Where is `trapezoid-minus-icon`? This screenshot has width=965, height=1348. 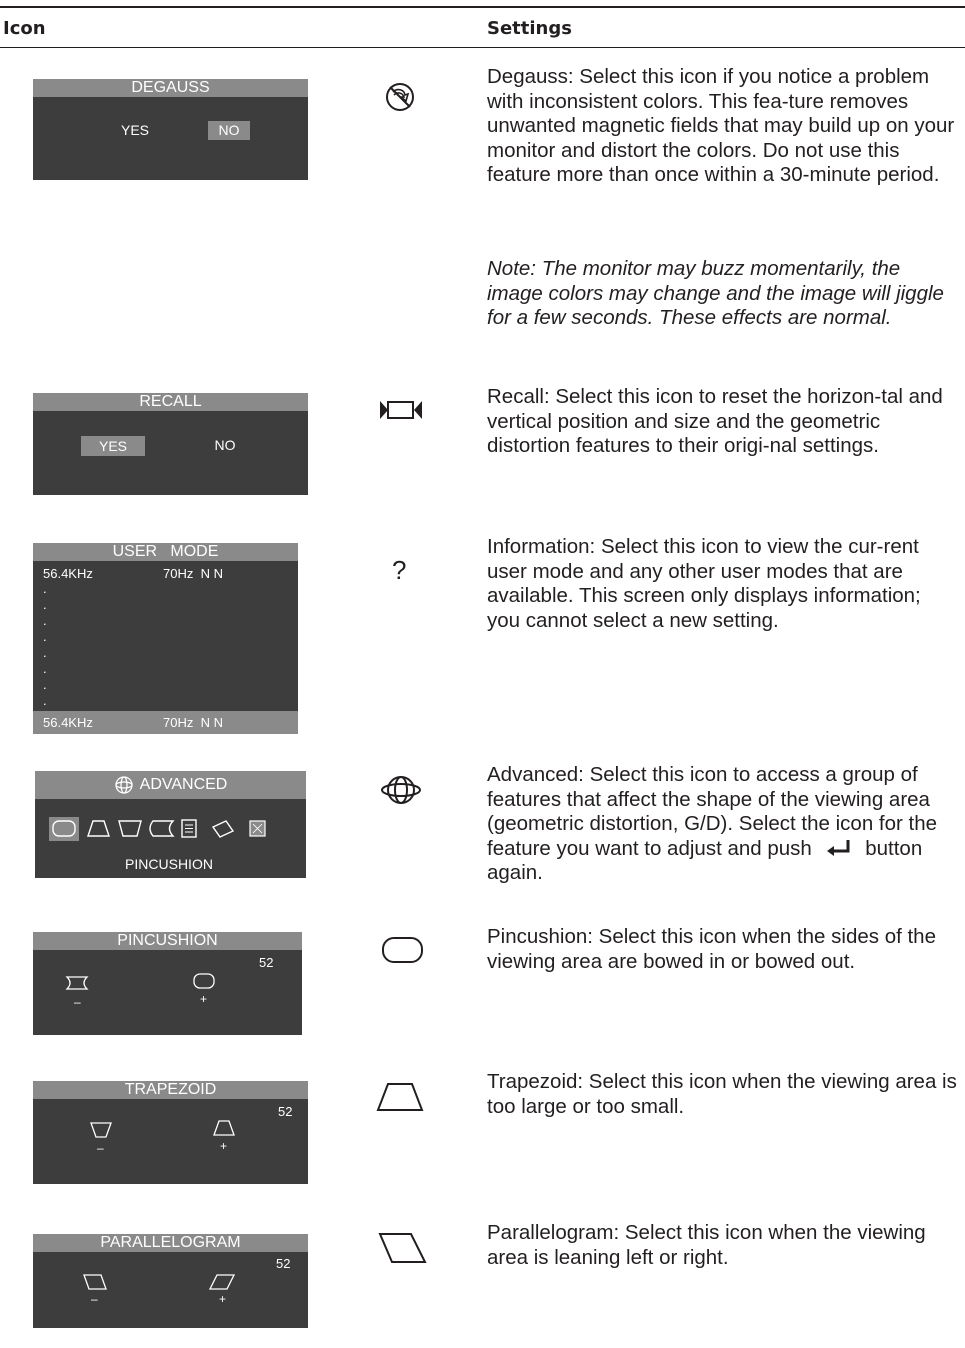
trapezoid-minus-icon is located at coordinates (101, 1130).